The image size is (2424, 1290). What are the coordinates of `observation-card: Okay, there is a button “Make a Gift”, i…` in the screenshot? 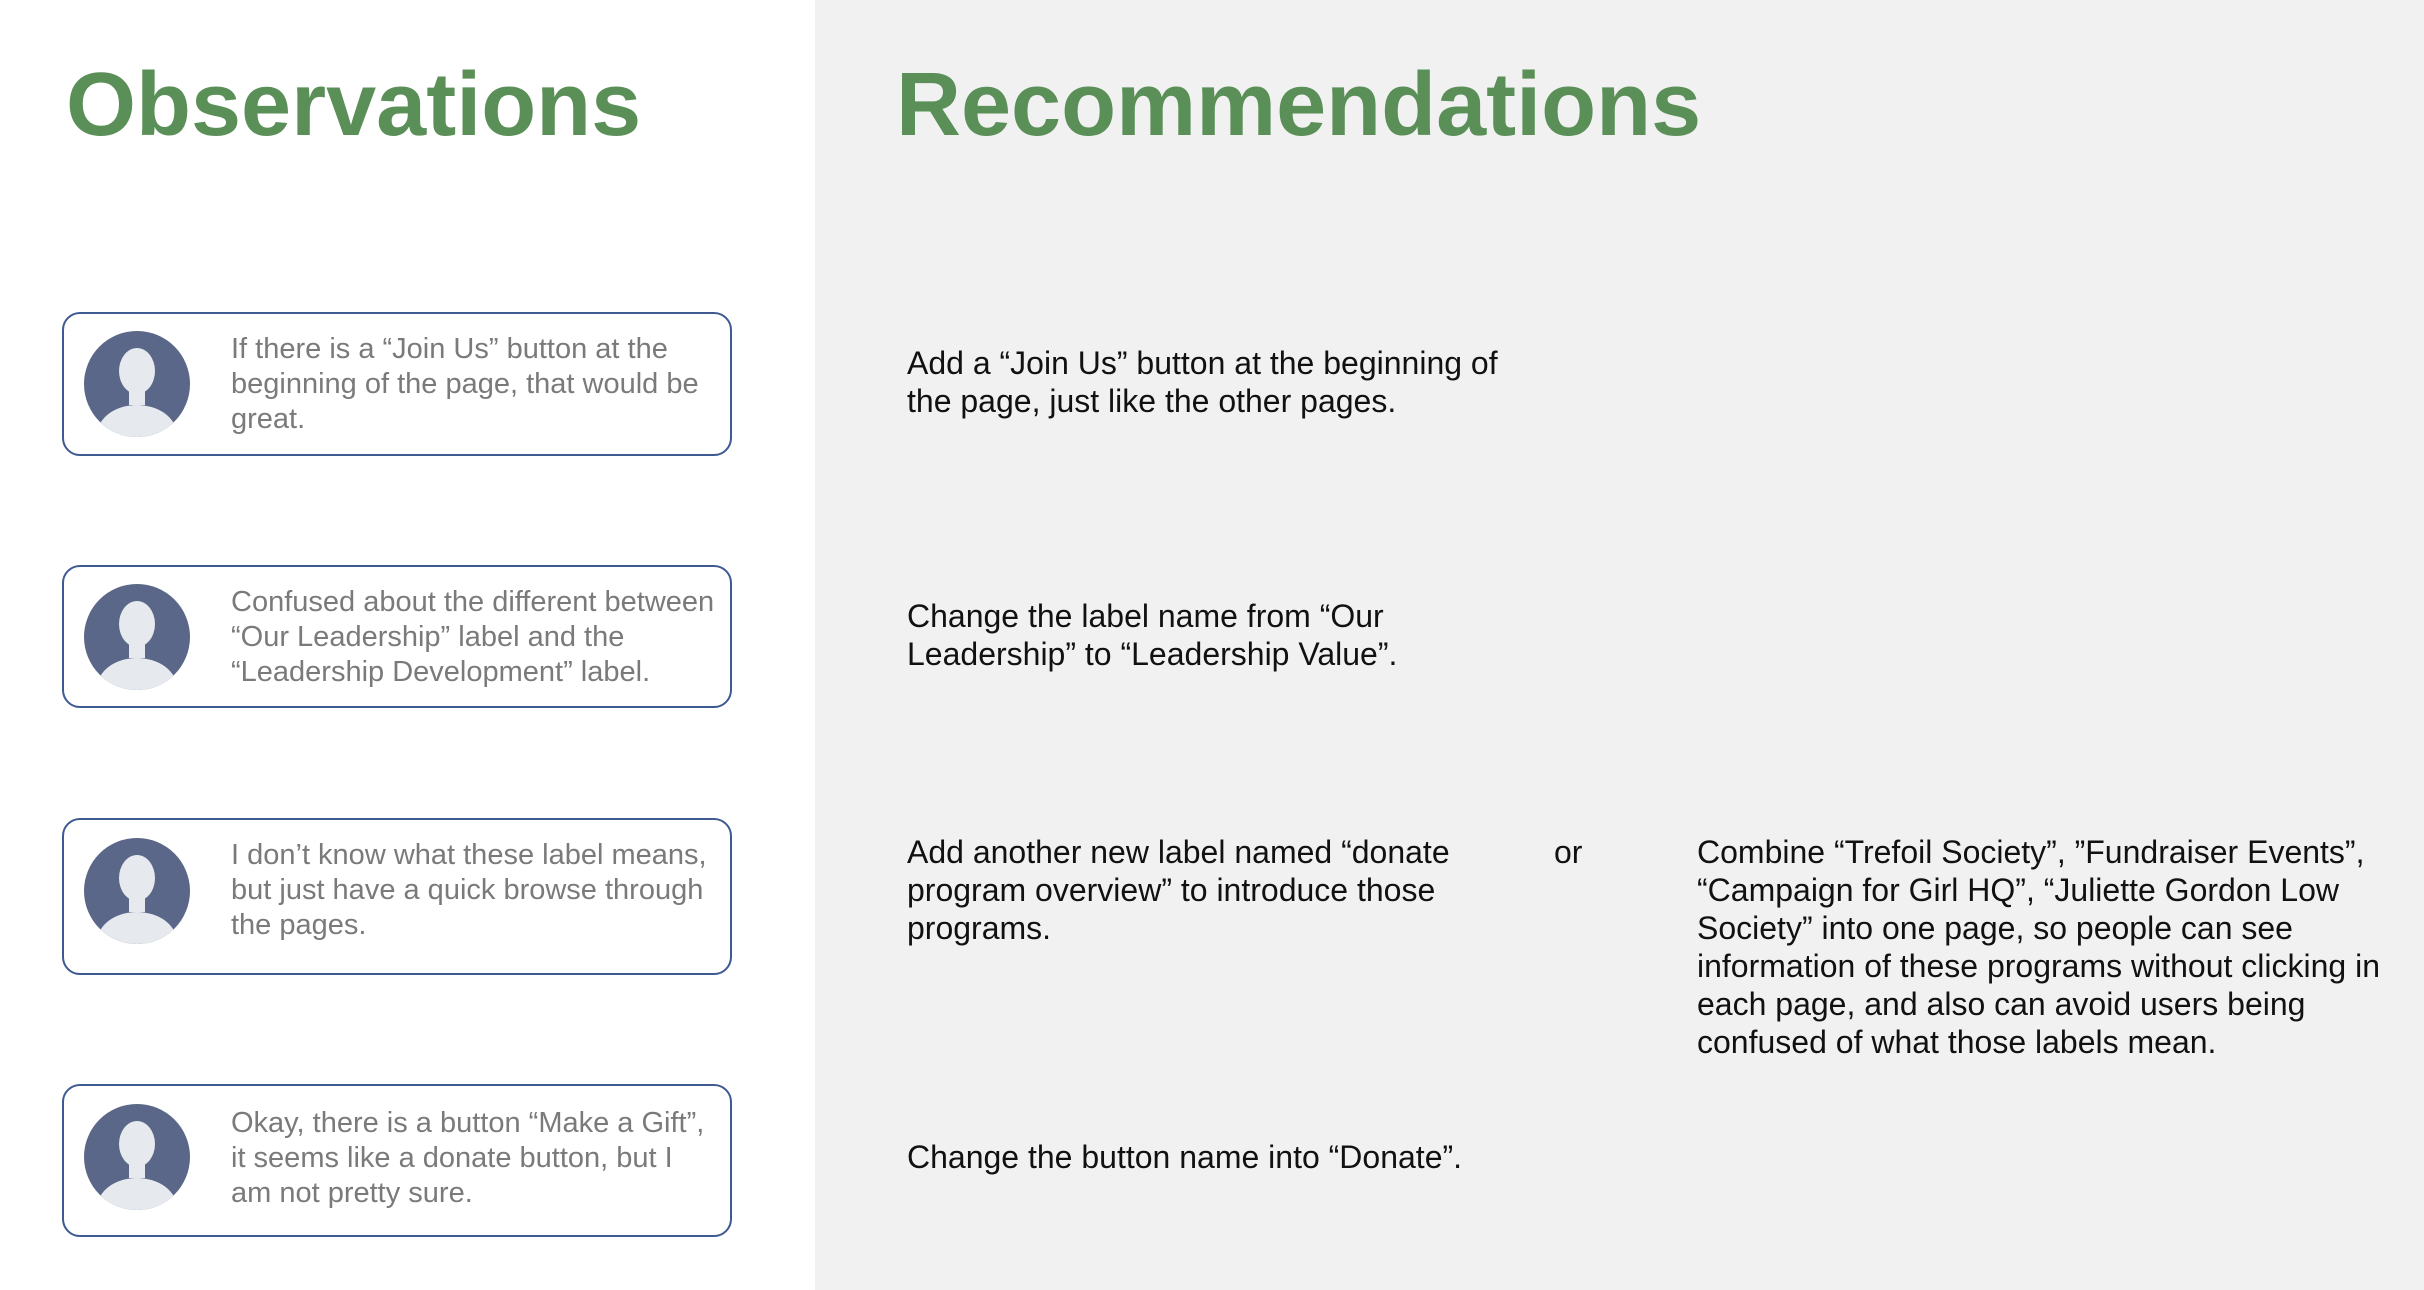 It's located at (397, 1160).